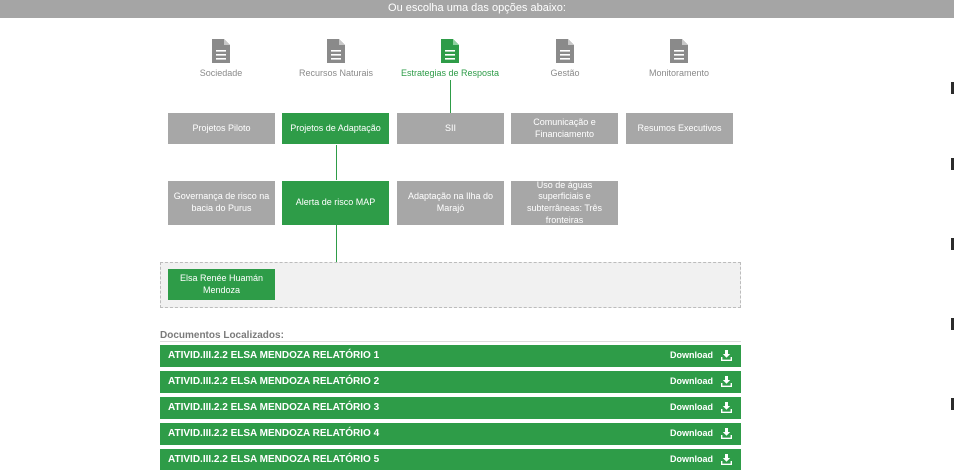 The image size is (954, 470). I want to click on document-title: ATIVID.III.2.2 ELSA MENDOZA RELATÓRIO 2, so click(274, 381).